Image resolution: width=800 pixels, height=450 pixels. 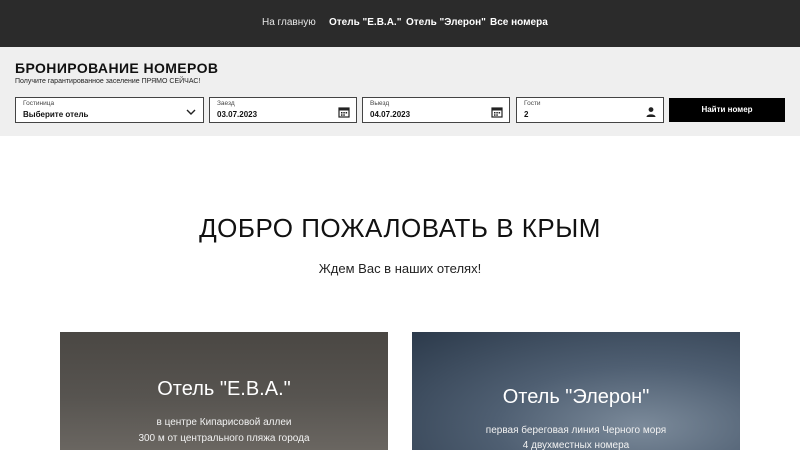 What do you see at coordinates (727, 110) in the screenshot?
I see `find-room-button: Найти номер` at bounding box center [727, 110].